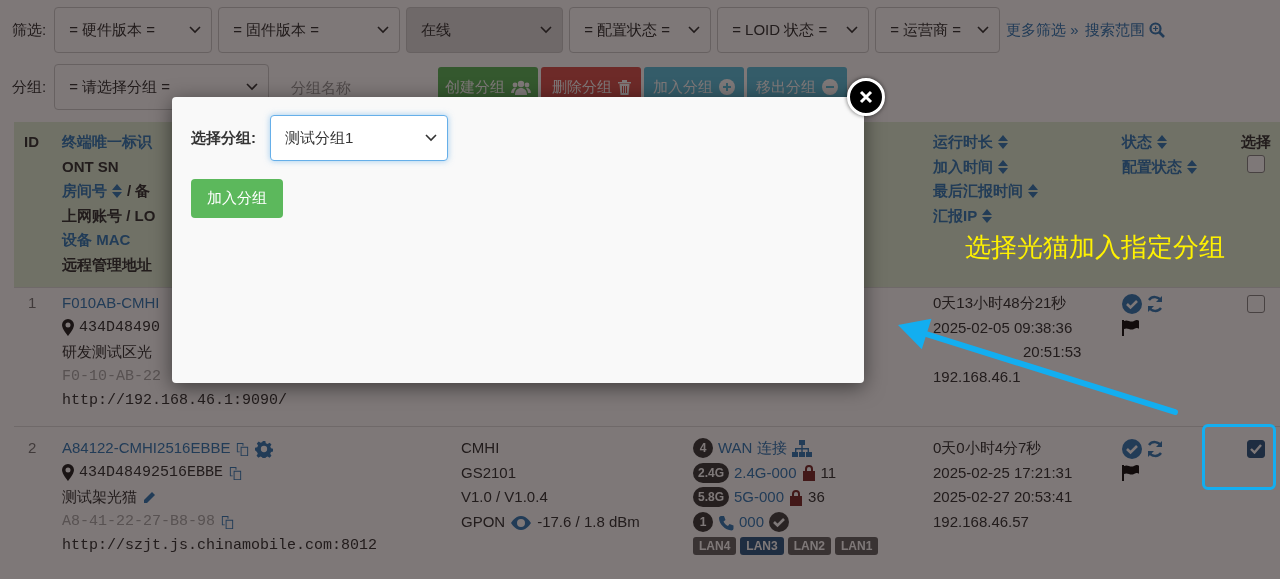  I want to click on annotation-caption: 选择光猫加入指定分组, so click(1095, 247).